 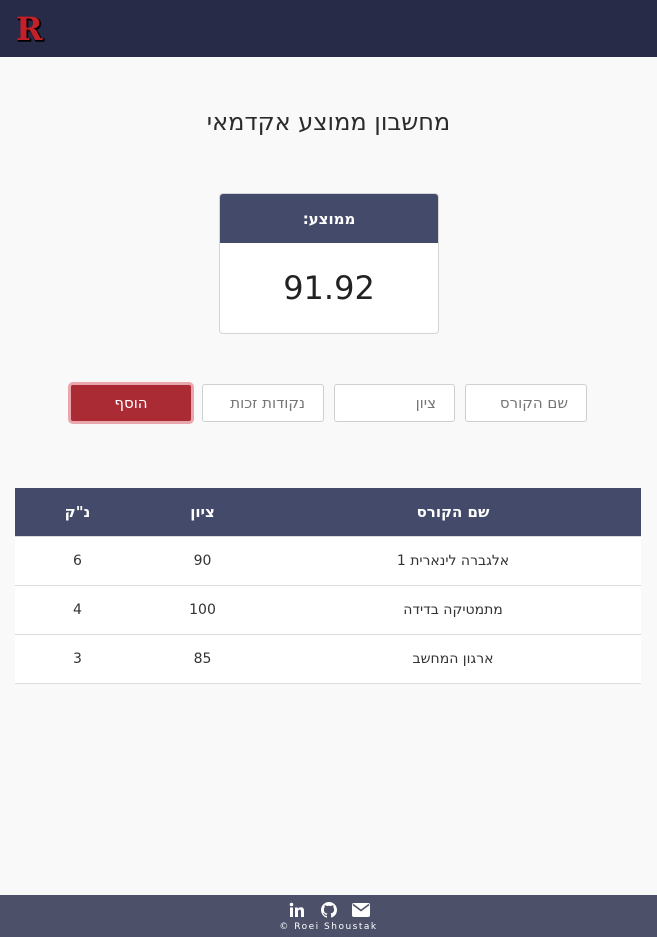 I want to click on grade-cell: 100, so click(x=202, y=610).